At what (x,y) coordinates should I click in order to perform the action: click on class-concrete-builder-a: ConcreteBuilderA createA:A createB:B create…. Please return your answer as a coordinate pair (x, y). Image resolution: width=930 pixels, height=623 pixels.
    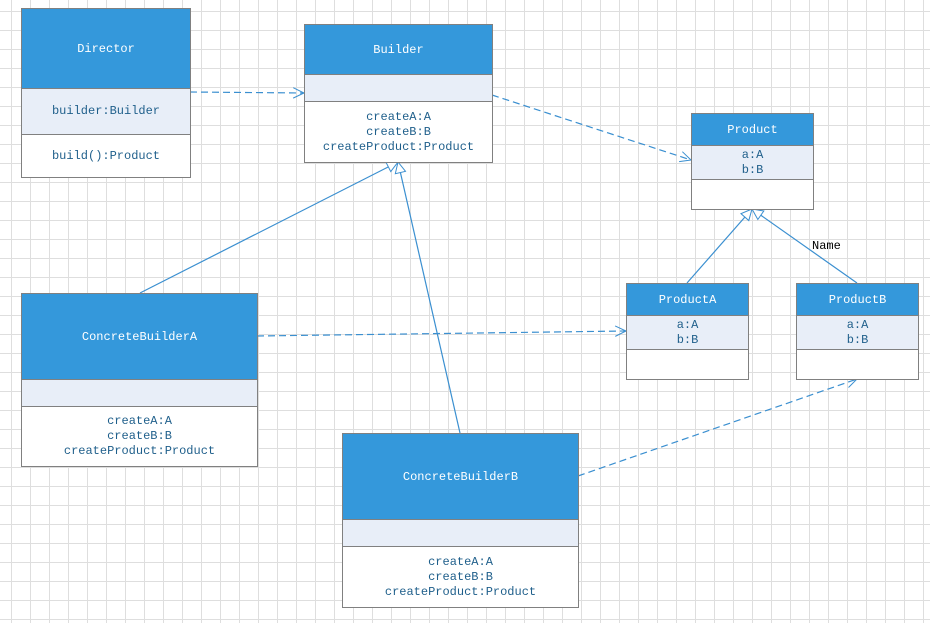
    Looking at the image, I should click on (139, 380).